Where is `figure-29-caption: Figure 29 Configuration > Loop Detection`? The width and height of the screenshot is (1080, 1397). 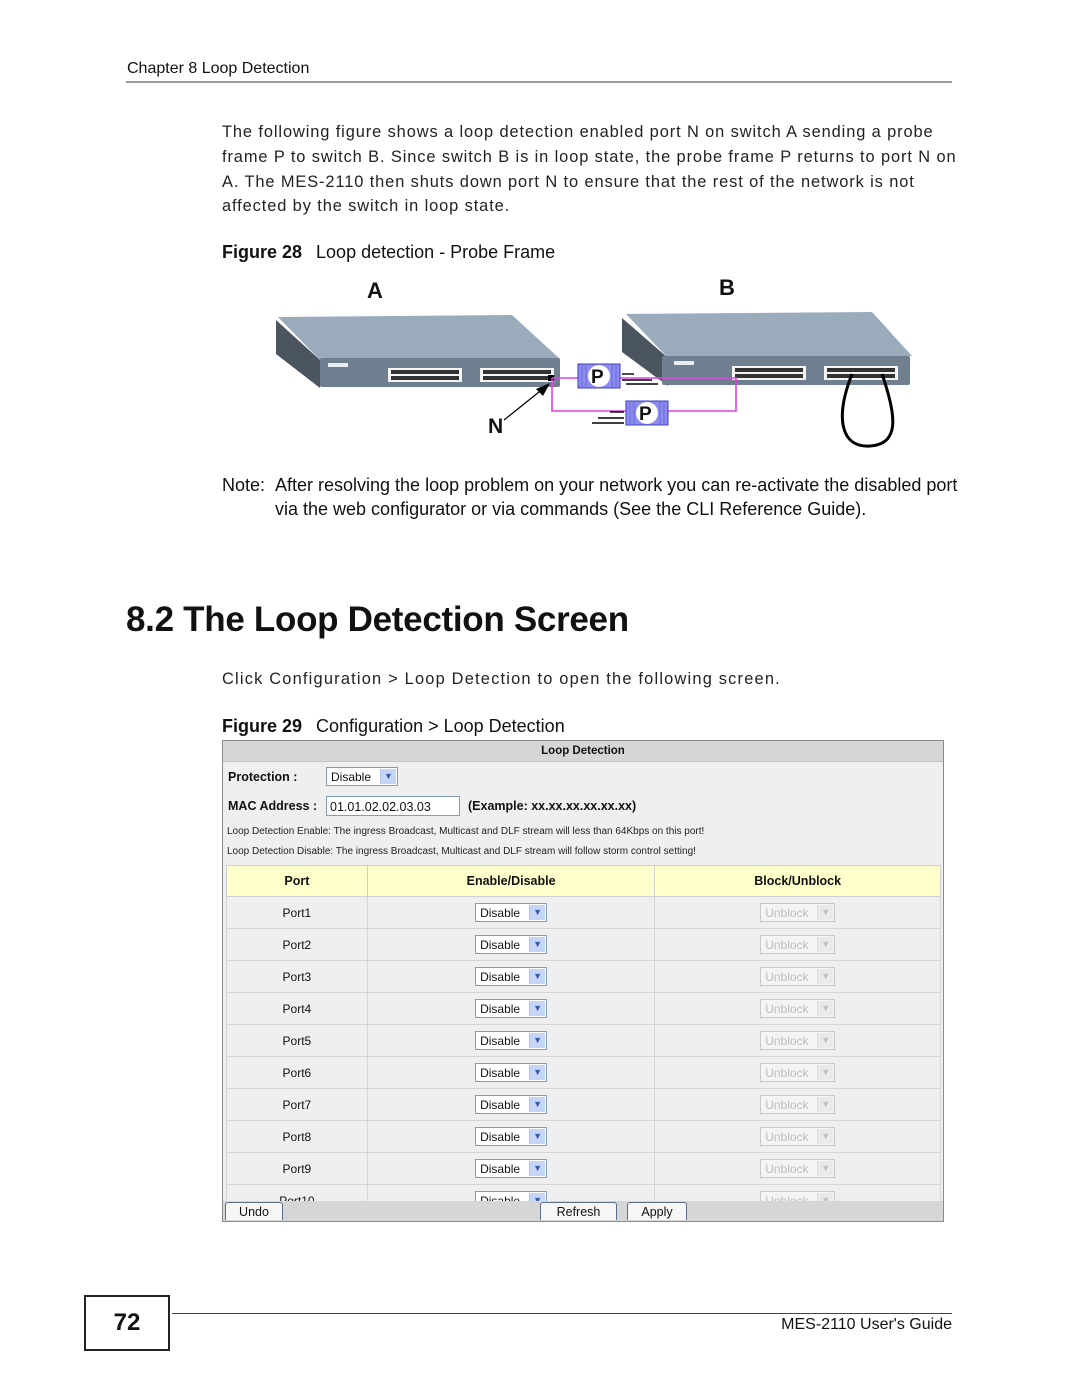
figure-29-caption: Figure 29 Configuration > Loop Detection is located at coordinates (393, 726).